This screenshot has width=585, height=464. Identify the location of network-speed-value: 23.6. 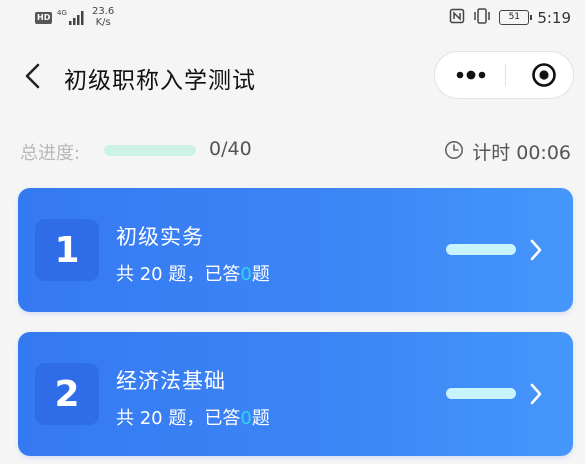
(103, 11).